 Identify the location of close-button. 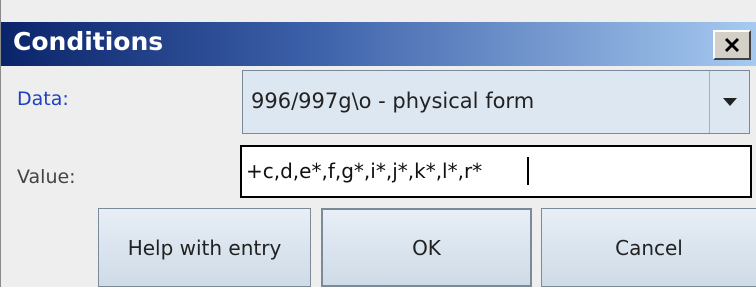
(732, 45).